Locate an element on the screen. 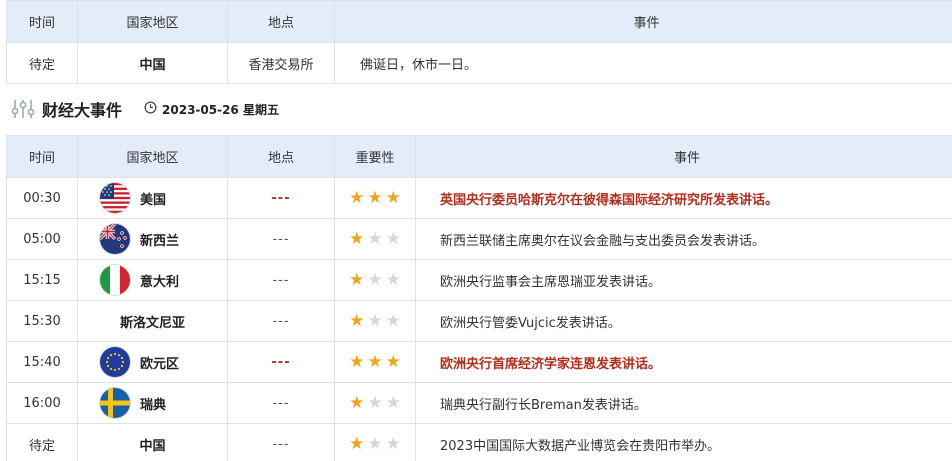  row-region: 美国 is located at coordinates (152, 198).